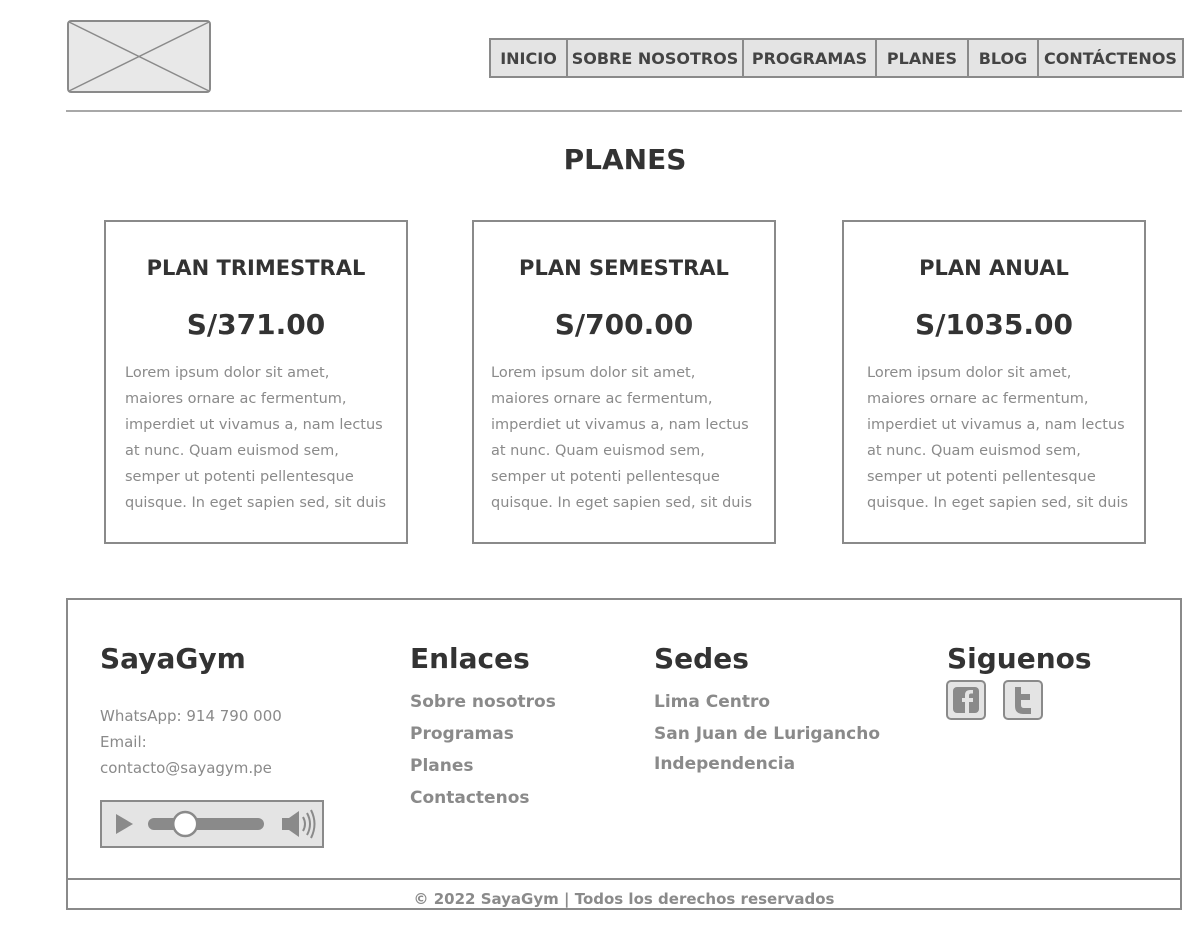 This screenshot has height=930, width=1202. What do you see at coordinates (624, 268) in the screenshot?
I see `plan-title: PLAN SEMESTRAL` at bounding box center [624, 268].